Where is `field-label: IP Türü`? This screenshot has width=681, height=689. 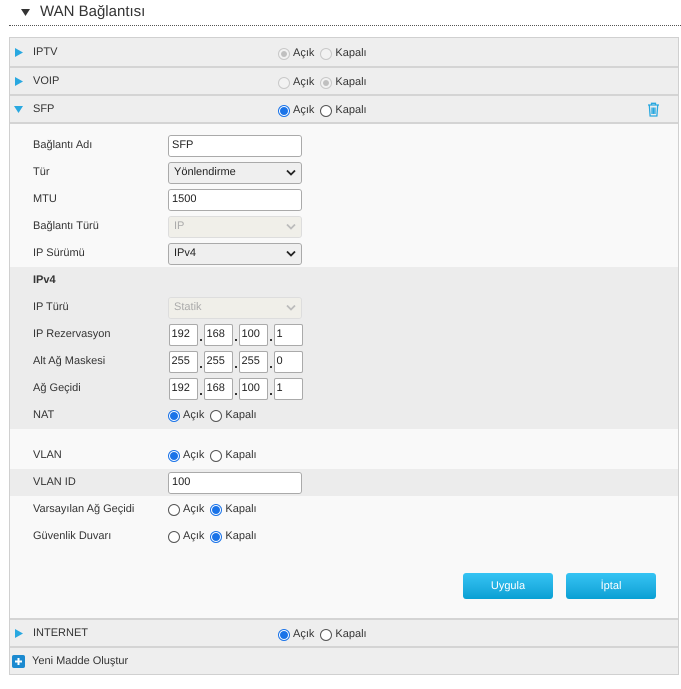 field-label: IP Türü is located at coordinates (51, 308).